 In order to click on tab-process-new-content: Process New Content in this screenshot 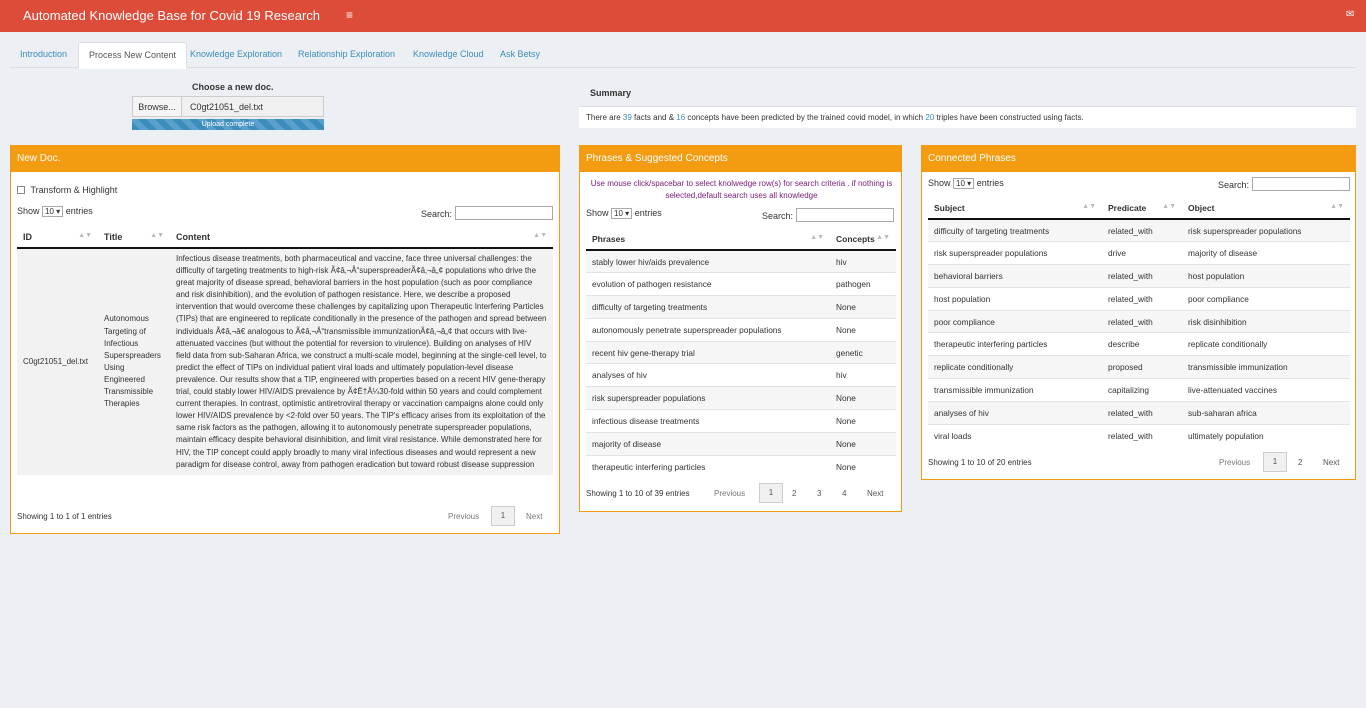, I will do `click(133, 55)`.